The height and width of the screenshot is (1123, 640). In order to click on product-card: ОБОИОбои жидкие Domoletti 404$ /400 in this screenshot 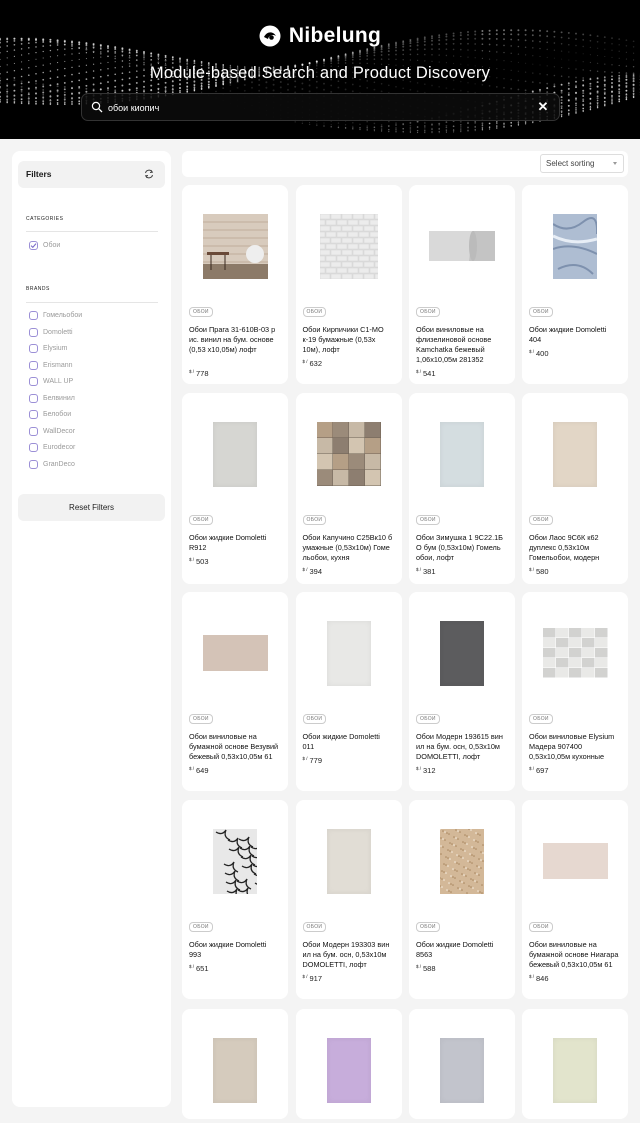, I will do `click(575, 284)`.